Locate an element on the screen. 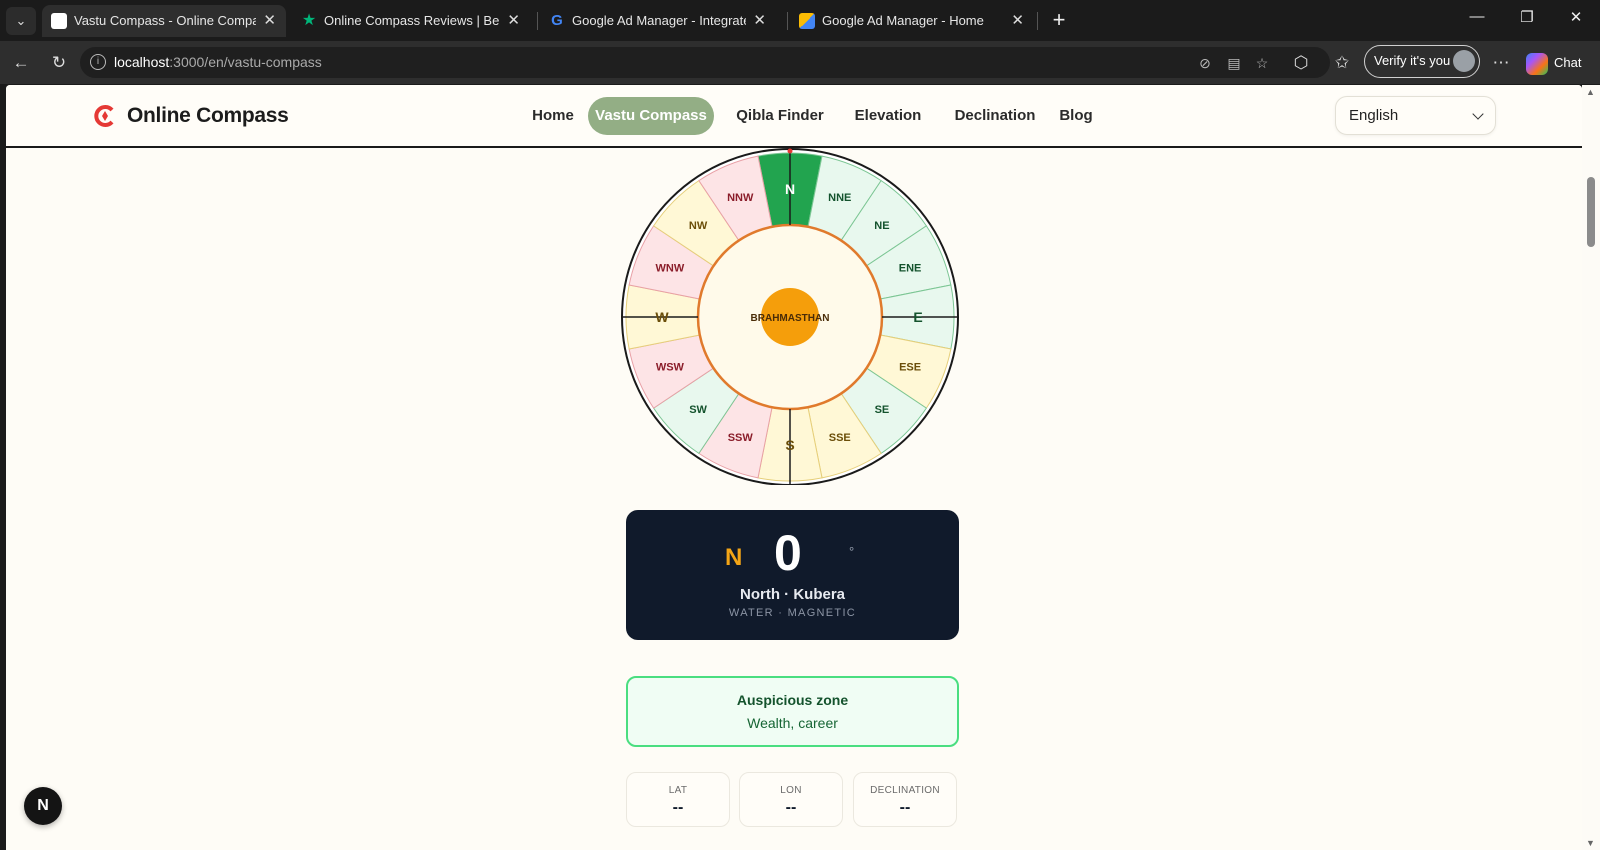 This screenshot has height=850, width=1600. tab-ad-manager-home: Google Ad Manager - Home ✕ is located at coordinates (912, 21).